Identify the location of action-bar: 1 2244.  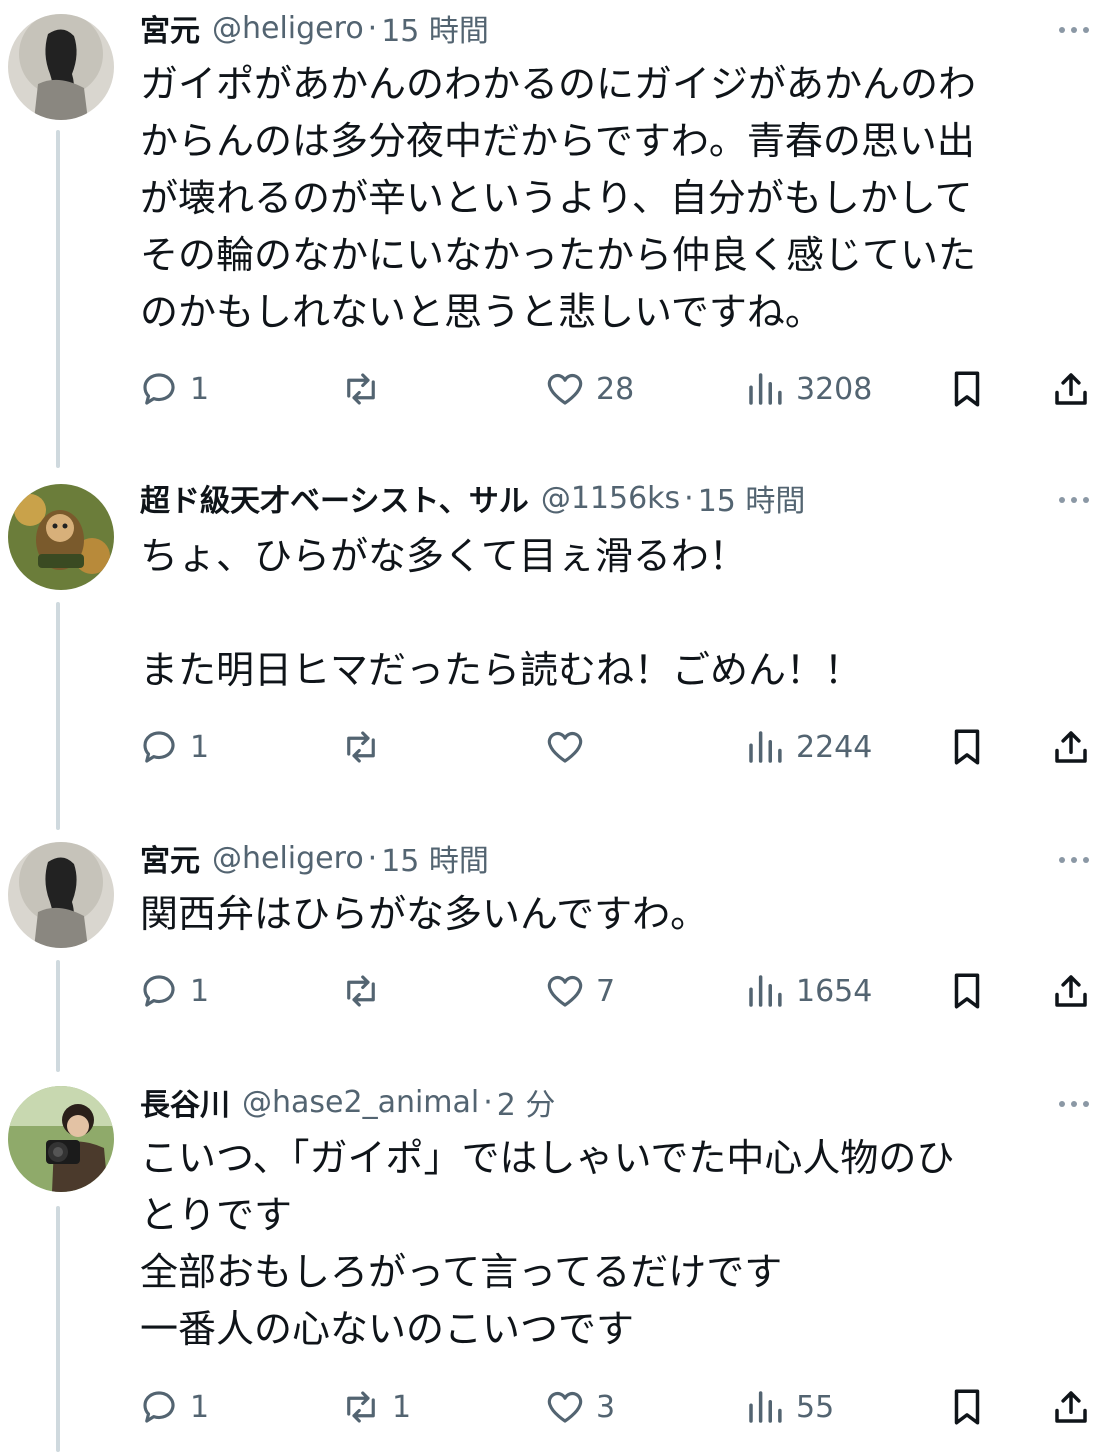
(552, 747).